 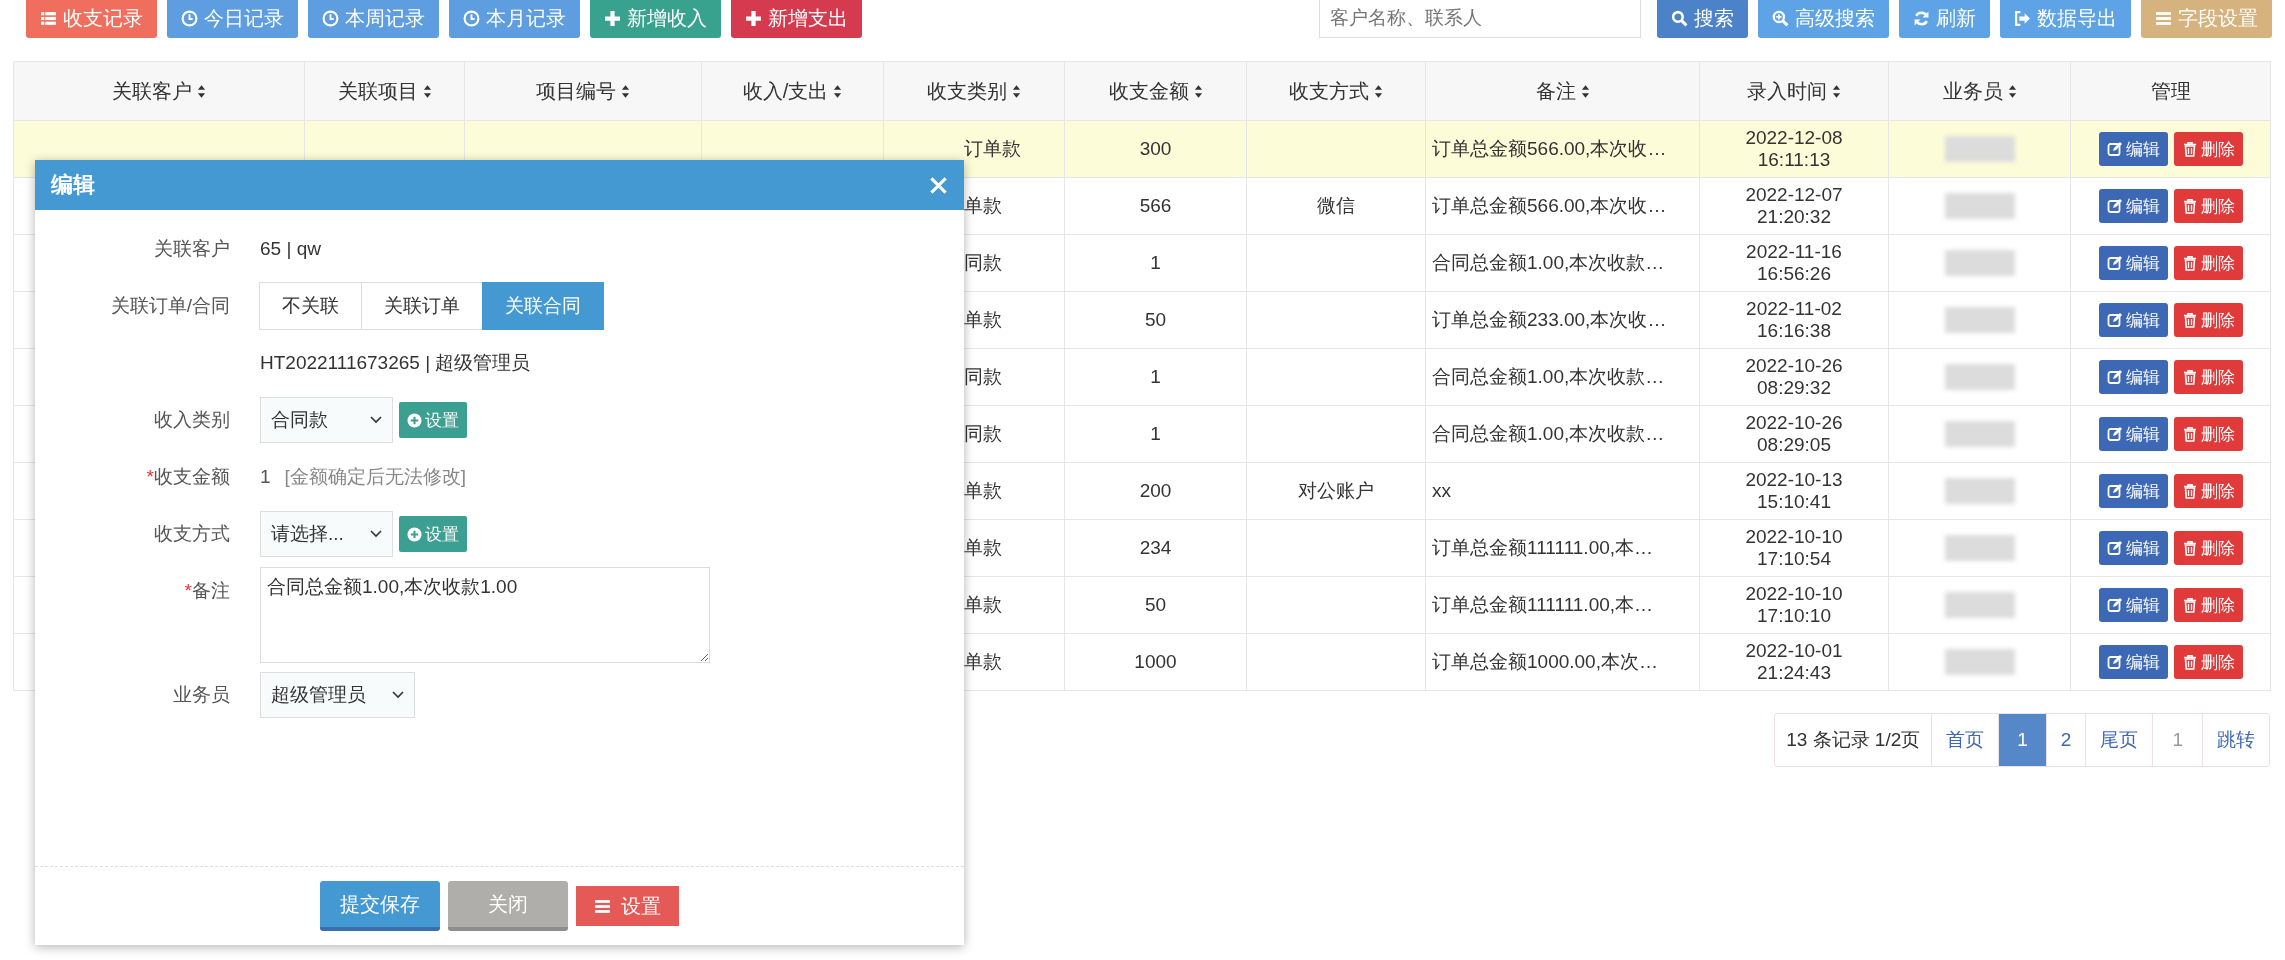 What do you see at coordinates (938, 185) in the screenshot?
I see `close-icon` at bounding box center [938, 185].